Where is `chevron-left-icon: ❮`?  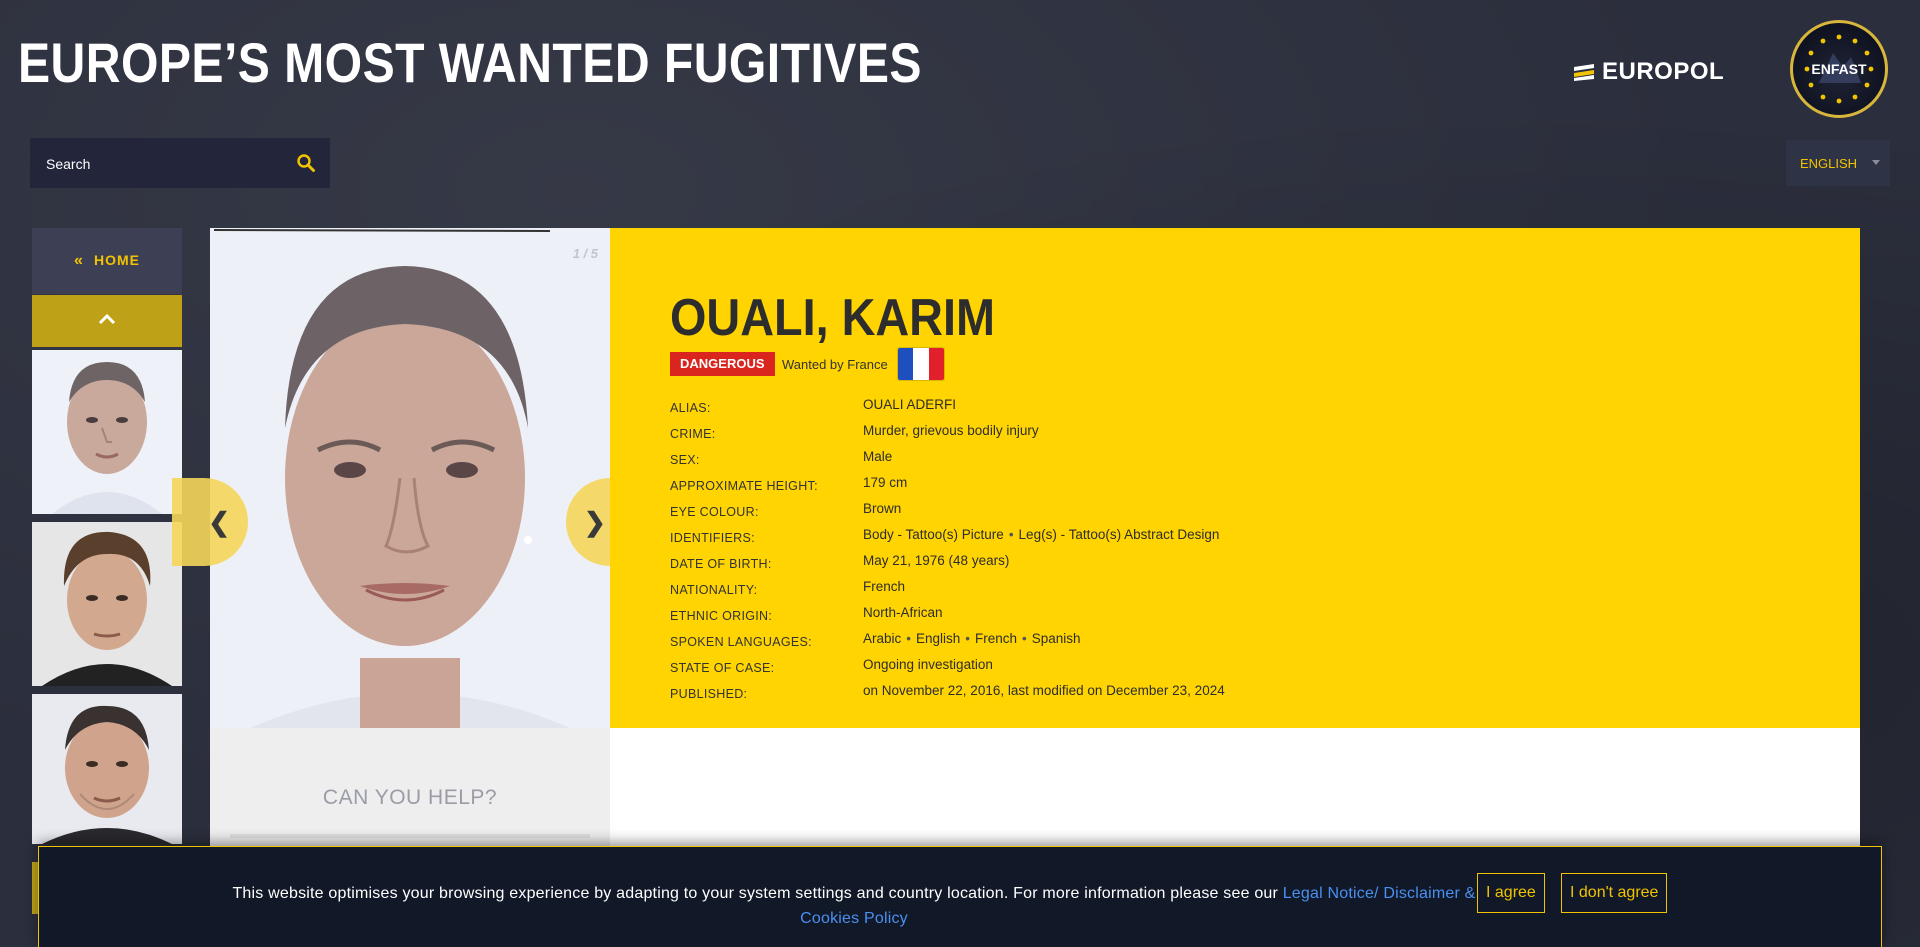
chevron-left-icon: ❮ is located at coordinates (219, 521).